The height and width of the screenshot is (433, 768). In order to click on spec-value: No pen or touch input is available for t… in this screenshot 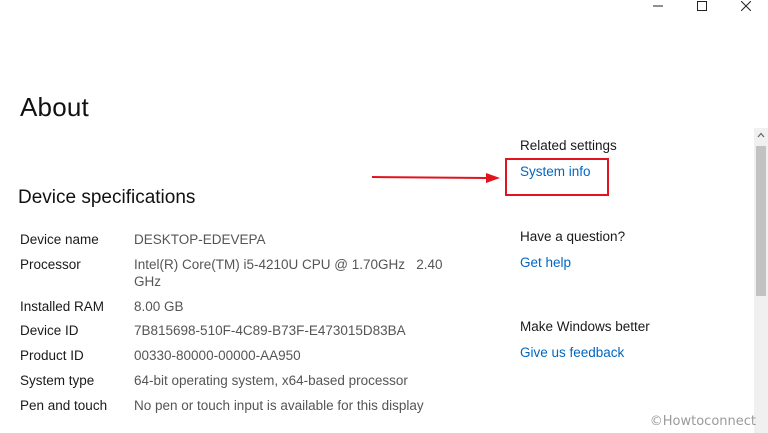, I will do `click(279, 405)`.